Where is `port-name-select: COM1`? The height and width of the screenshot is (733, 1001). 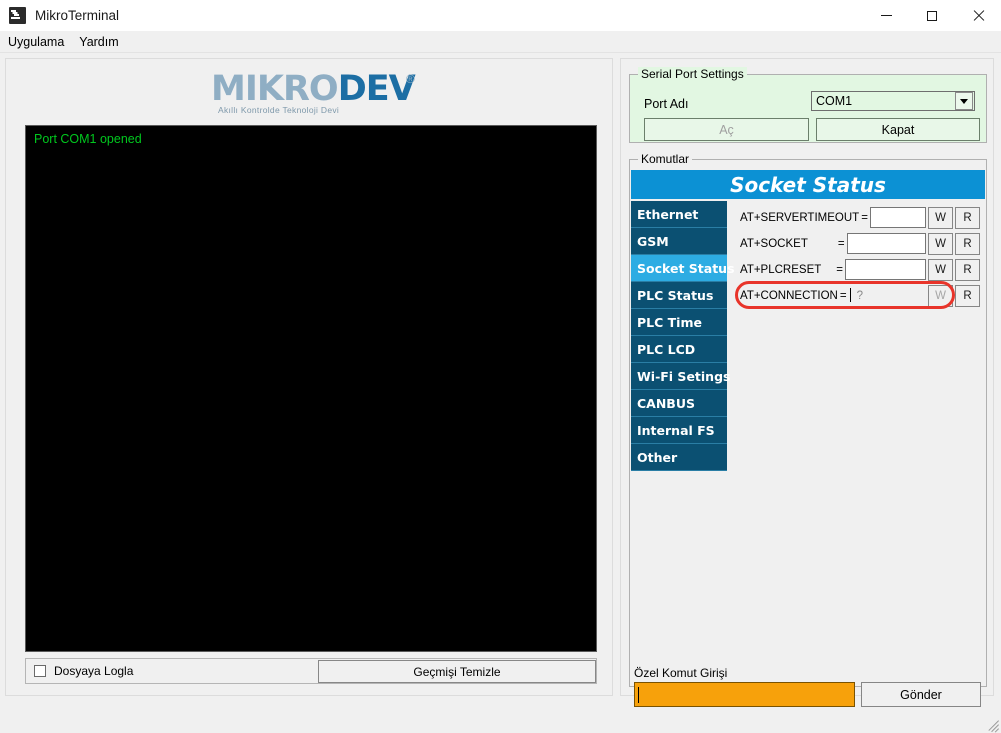
port-name-select: COM1 is located at coordinates (893, 101).